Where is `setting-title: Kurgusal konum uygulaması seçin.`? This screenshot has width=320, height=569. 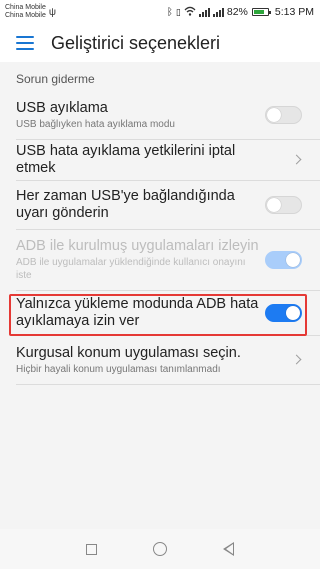 setting-title: Kurgusal konum uygulaması seçin. is located at coordinates (128, 352).